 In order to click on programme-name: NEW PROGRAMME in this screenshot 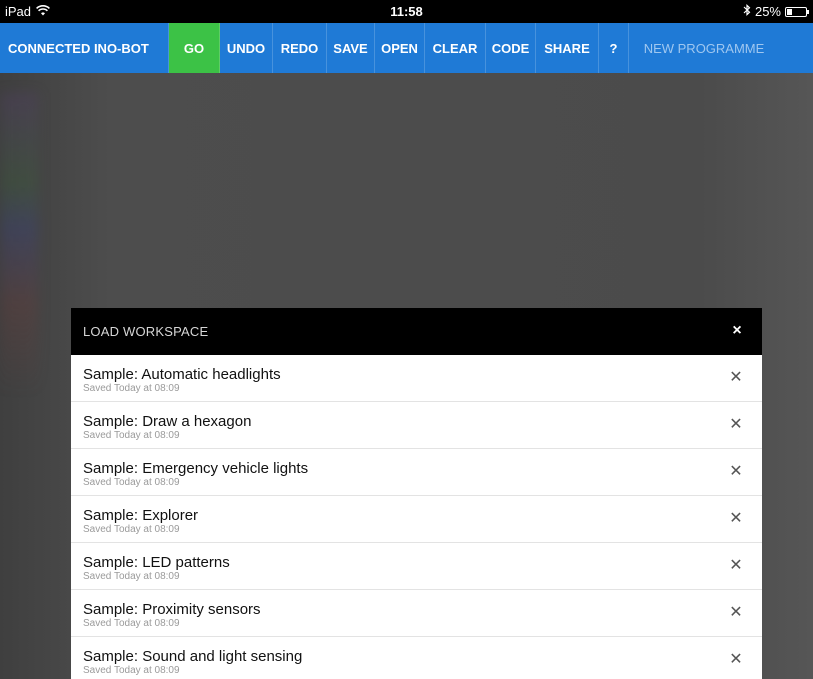, I will do `click(704, 48)`.